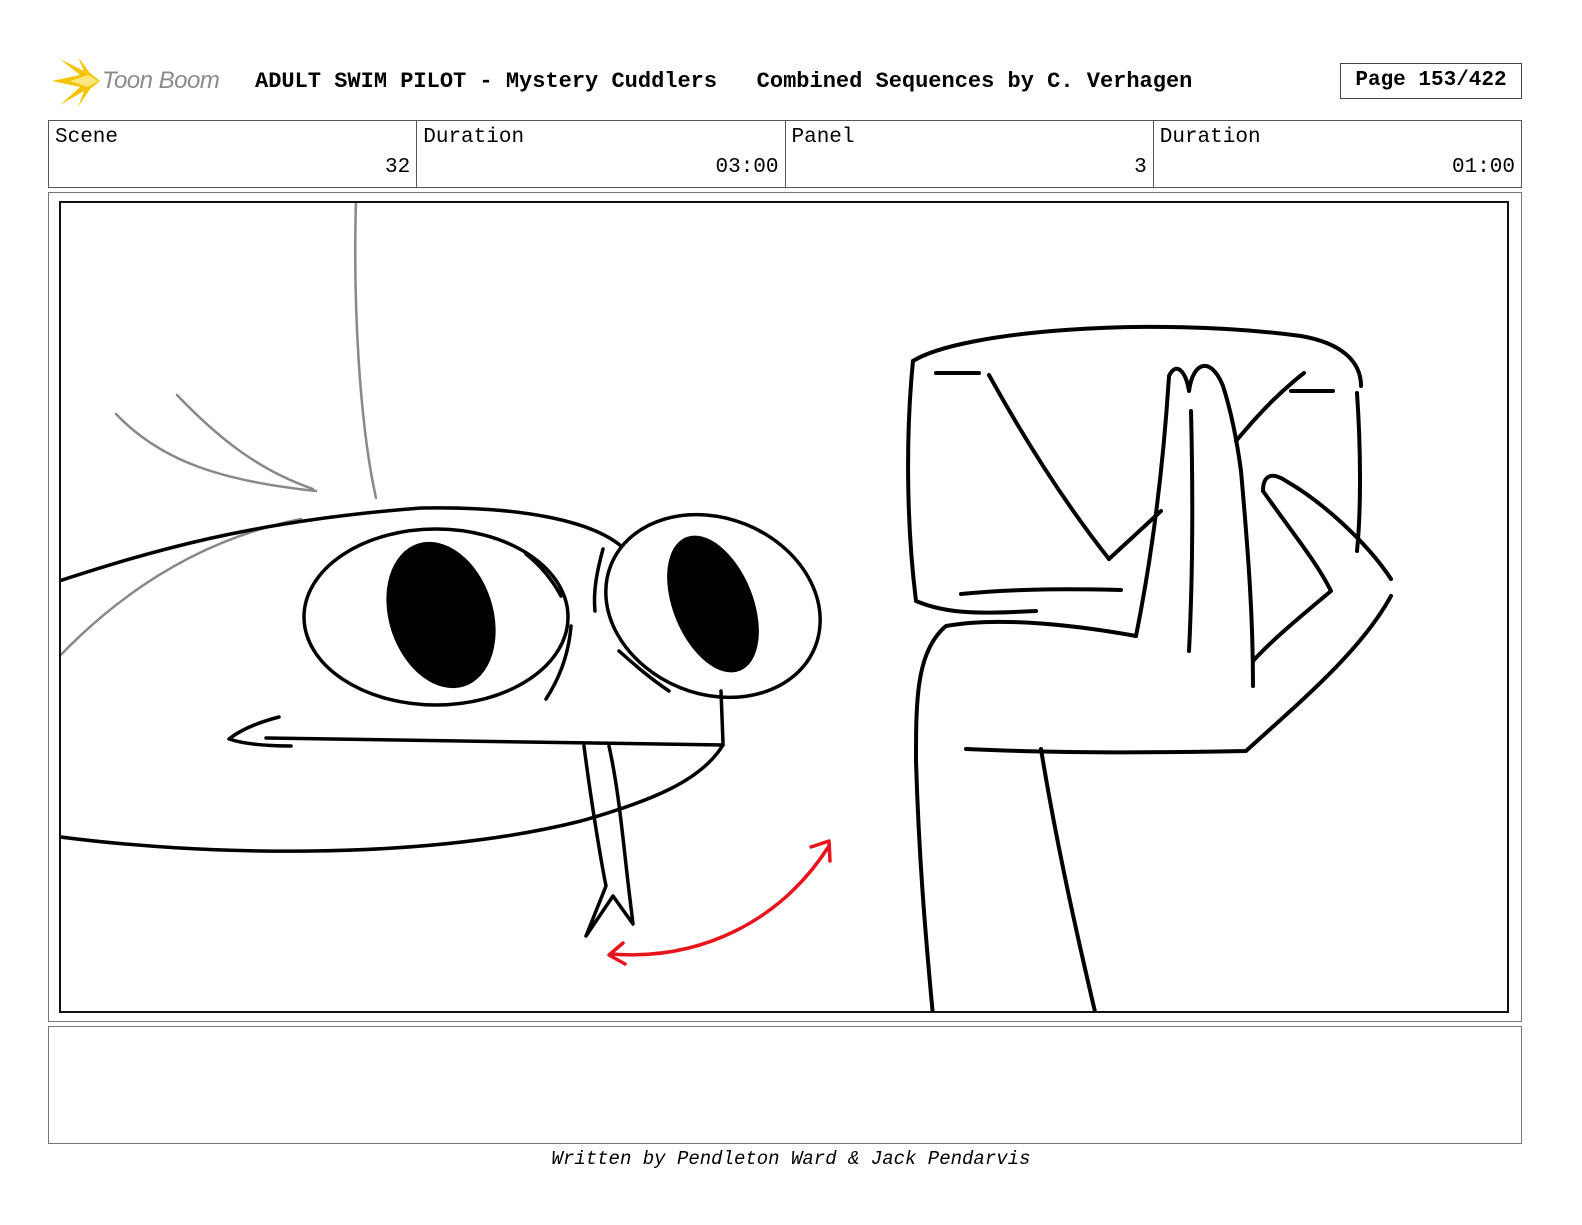 This screenshot has height=1225, width=1582. I want to click on creature-pupils, so click(572, 612).